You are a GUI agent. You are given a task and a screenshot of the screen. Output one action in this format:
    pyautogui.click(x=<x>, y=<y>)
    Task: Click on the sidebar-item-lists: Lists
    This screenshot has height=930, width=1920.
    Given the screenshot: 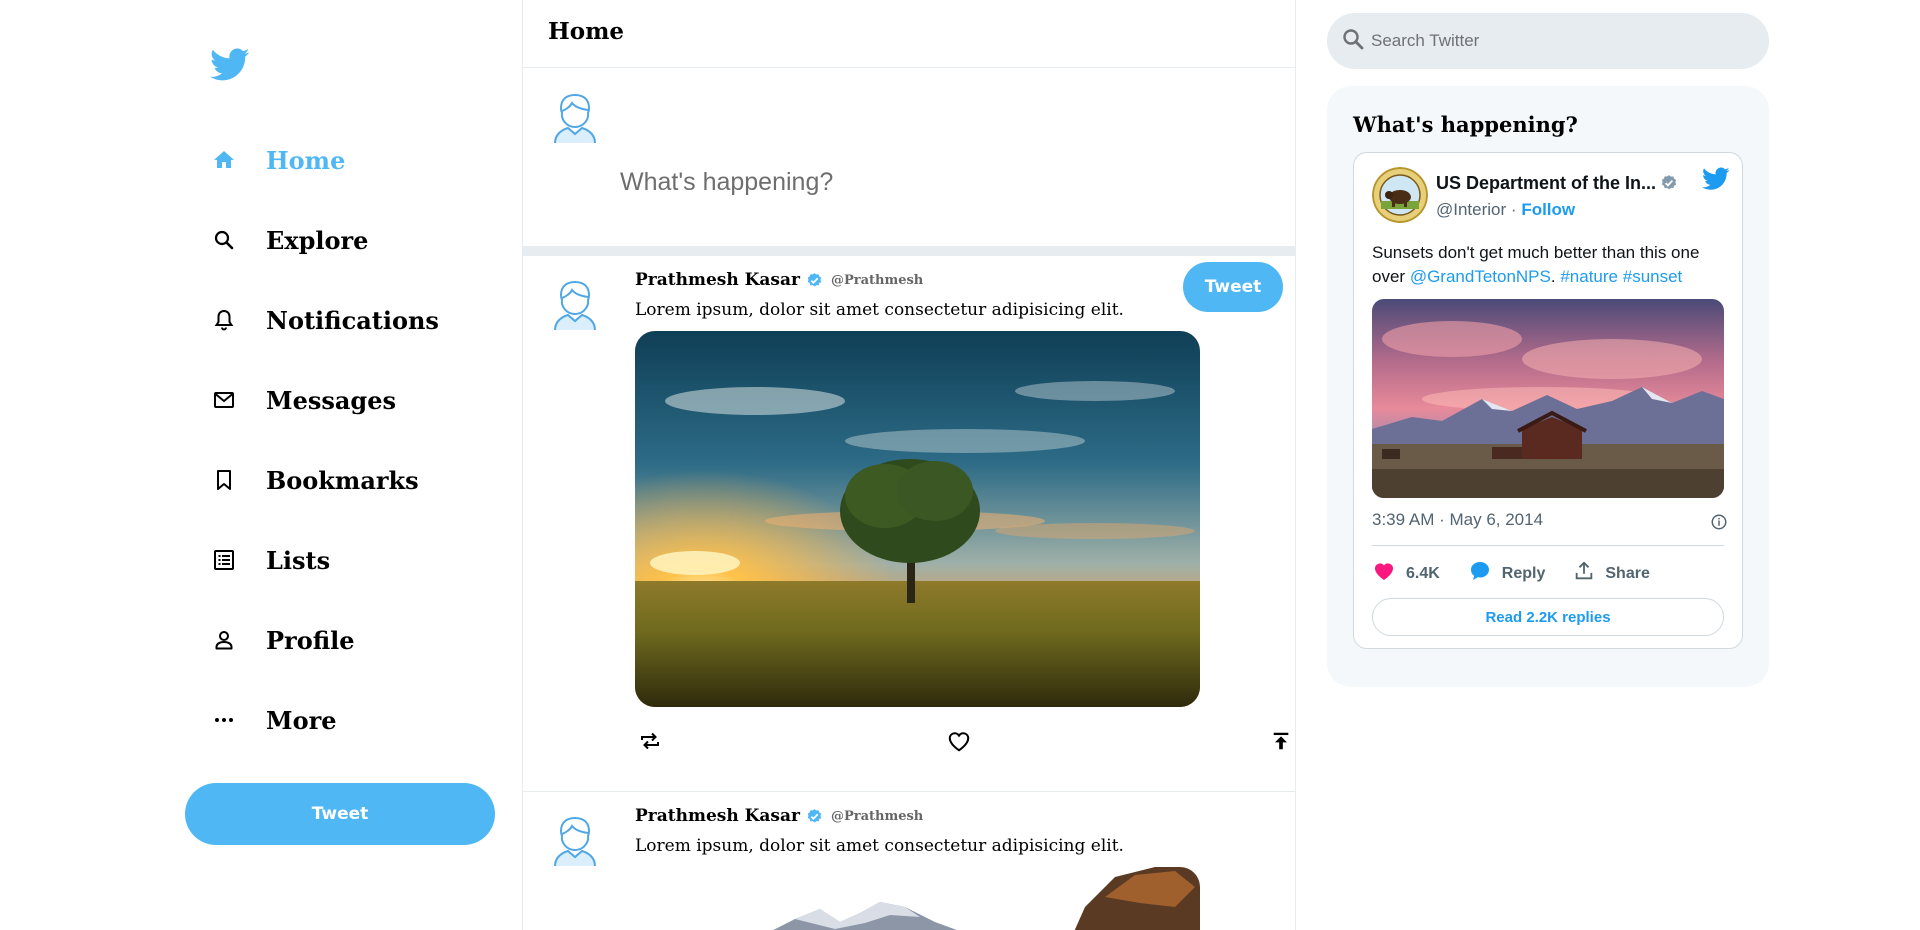 What is the action you would take?
    pyautogui.click(x=360, y=560)
    